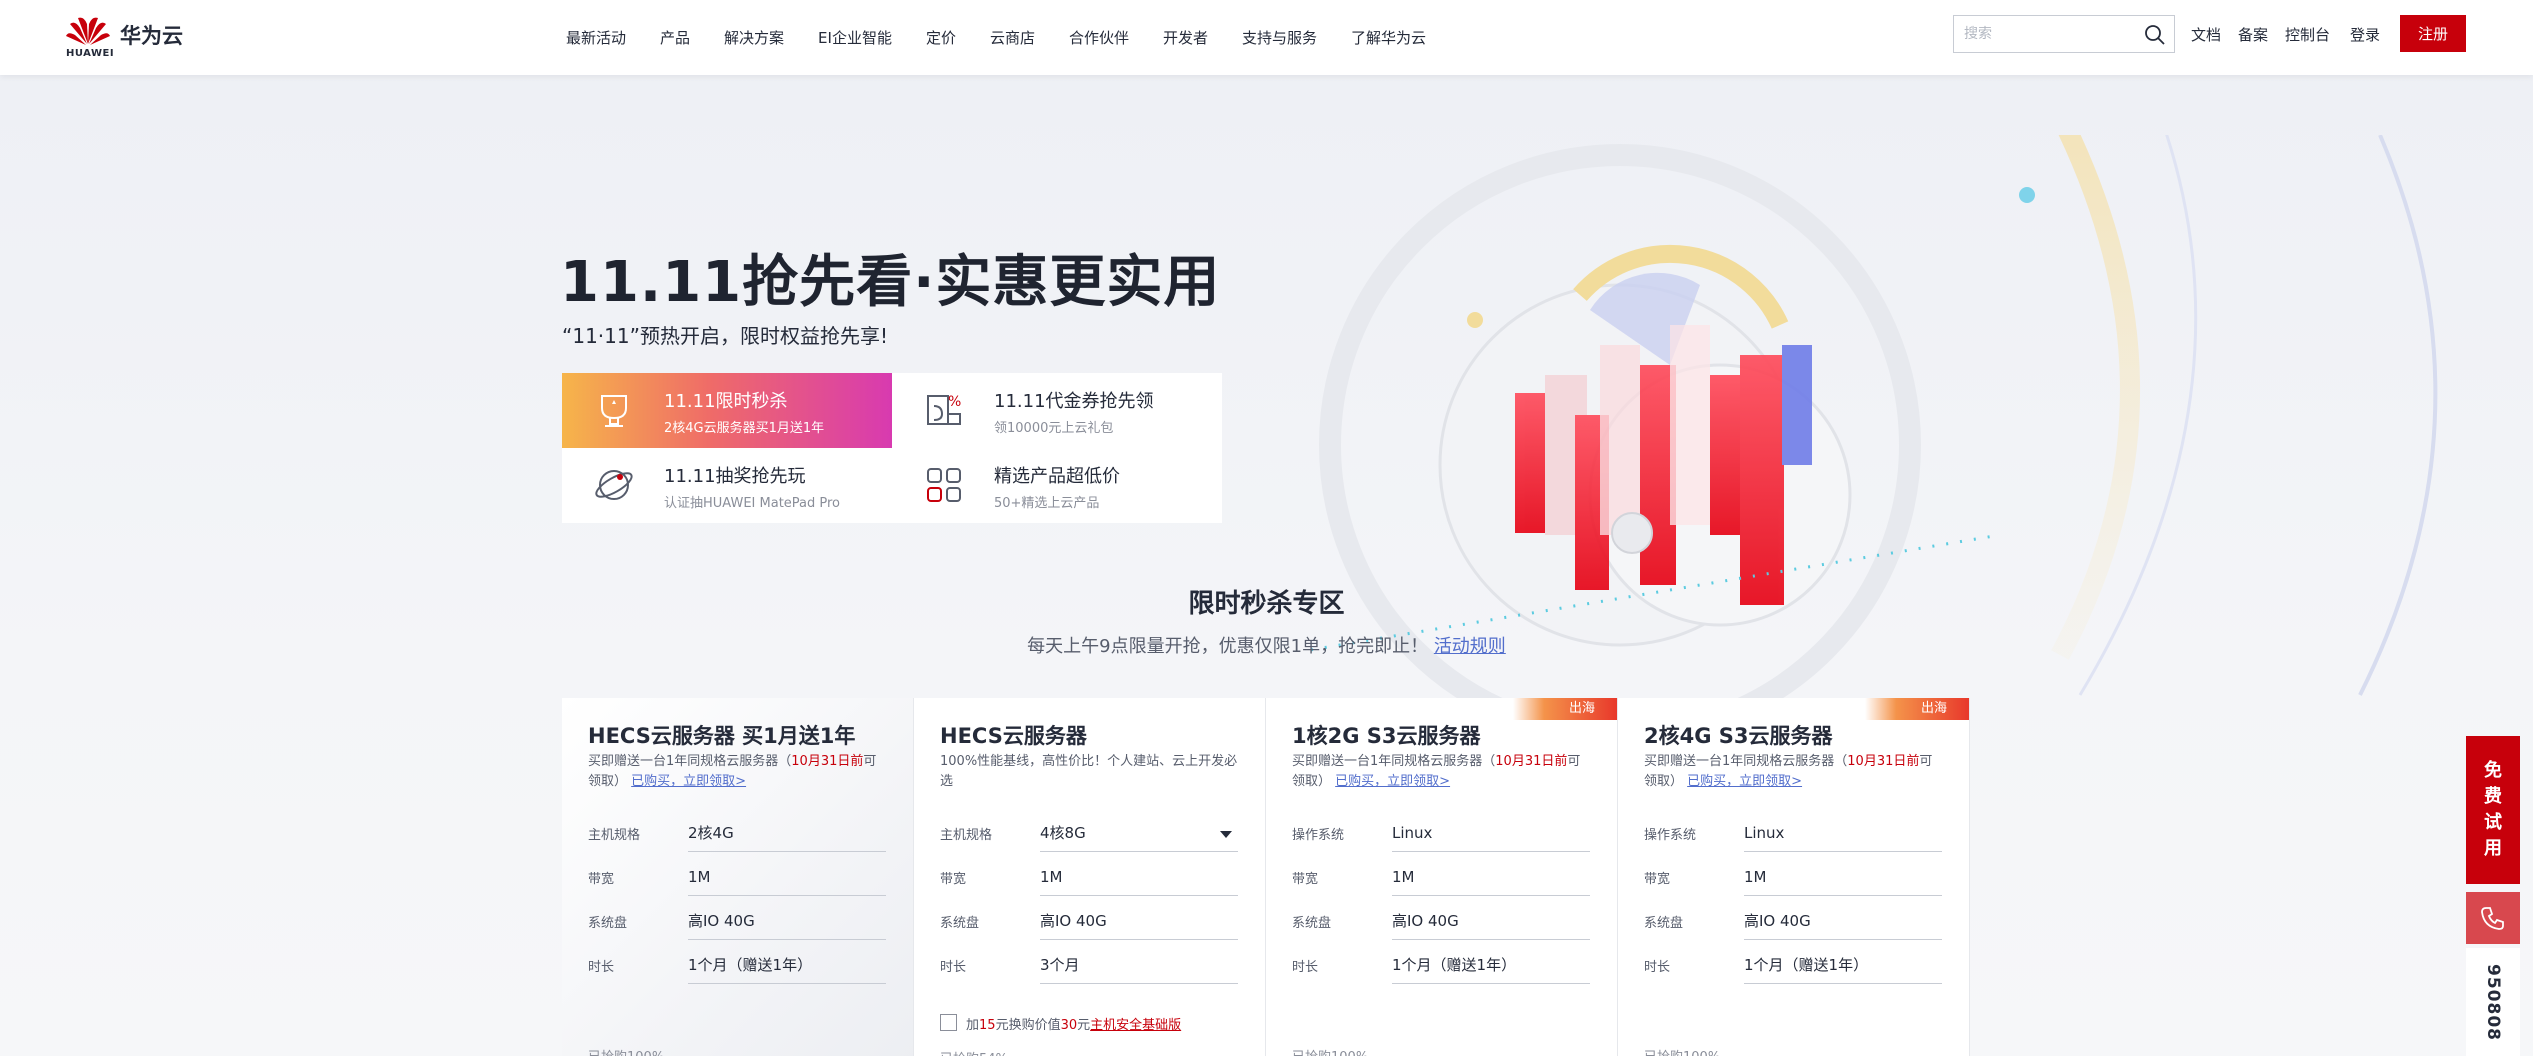  I want to click on promo-flash-sale: 11.11限时秒杀 2核4G云服务器买1月送1年, so click(727, 410).